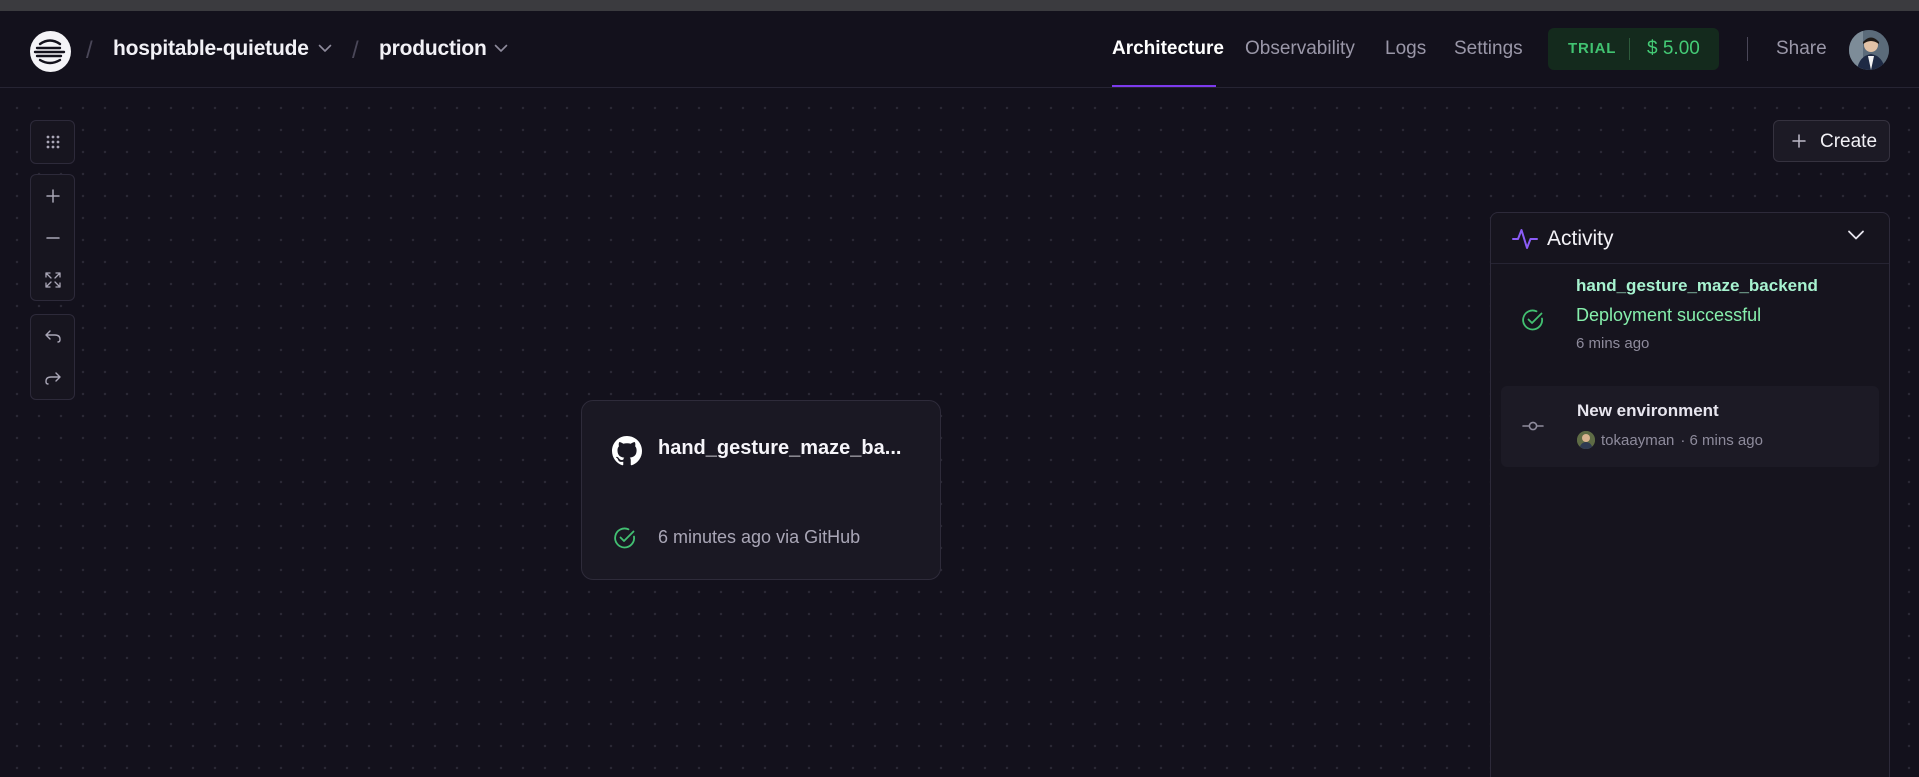 The image size is (1919, 777). What do you see at coordinates (1533, 426) in the screenshot?
I see `commit-icon` at bounding box center [1533, 426].